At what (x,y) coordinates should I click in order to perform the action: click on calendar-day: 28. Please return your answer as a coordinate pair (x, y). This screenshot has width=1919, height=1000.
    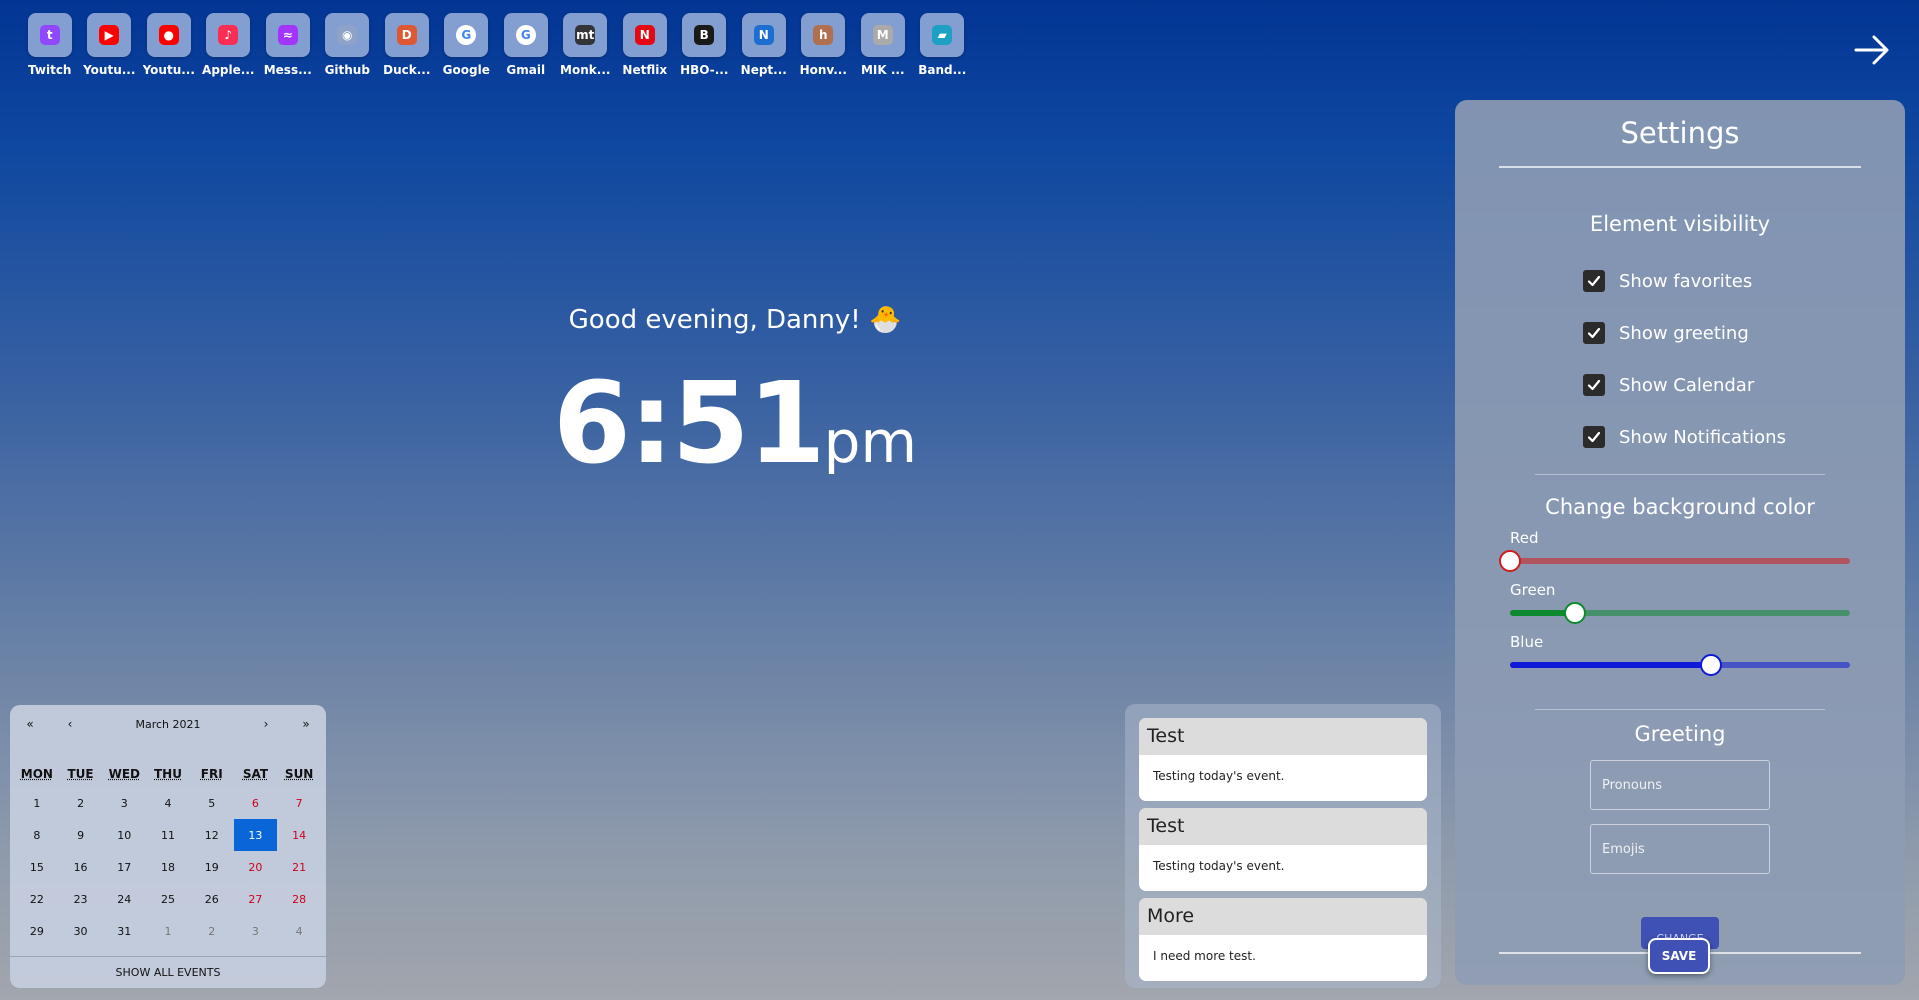
    Looking at the image, I should click on (299, 899).